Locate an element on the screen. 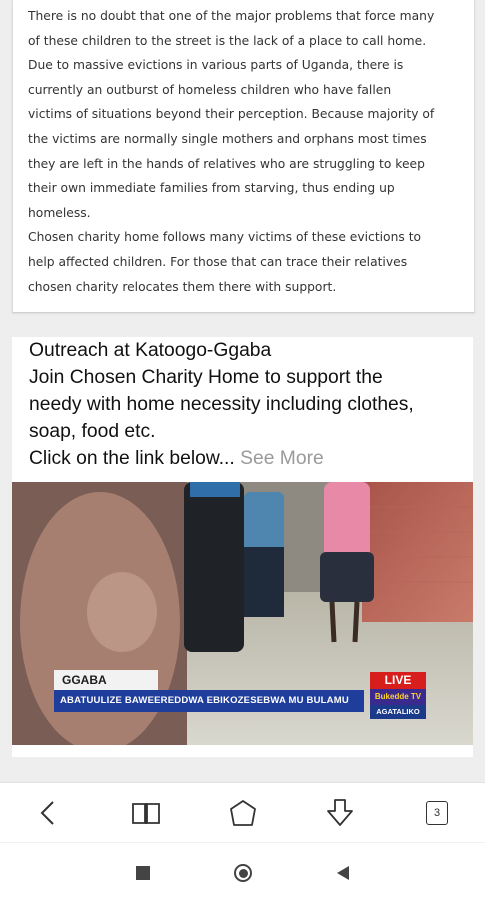 The height and width of the screenshot is (901, 485). live-badge: LIVE is located at coordinates (398, 680).